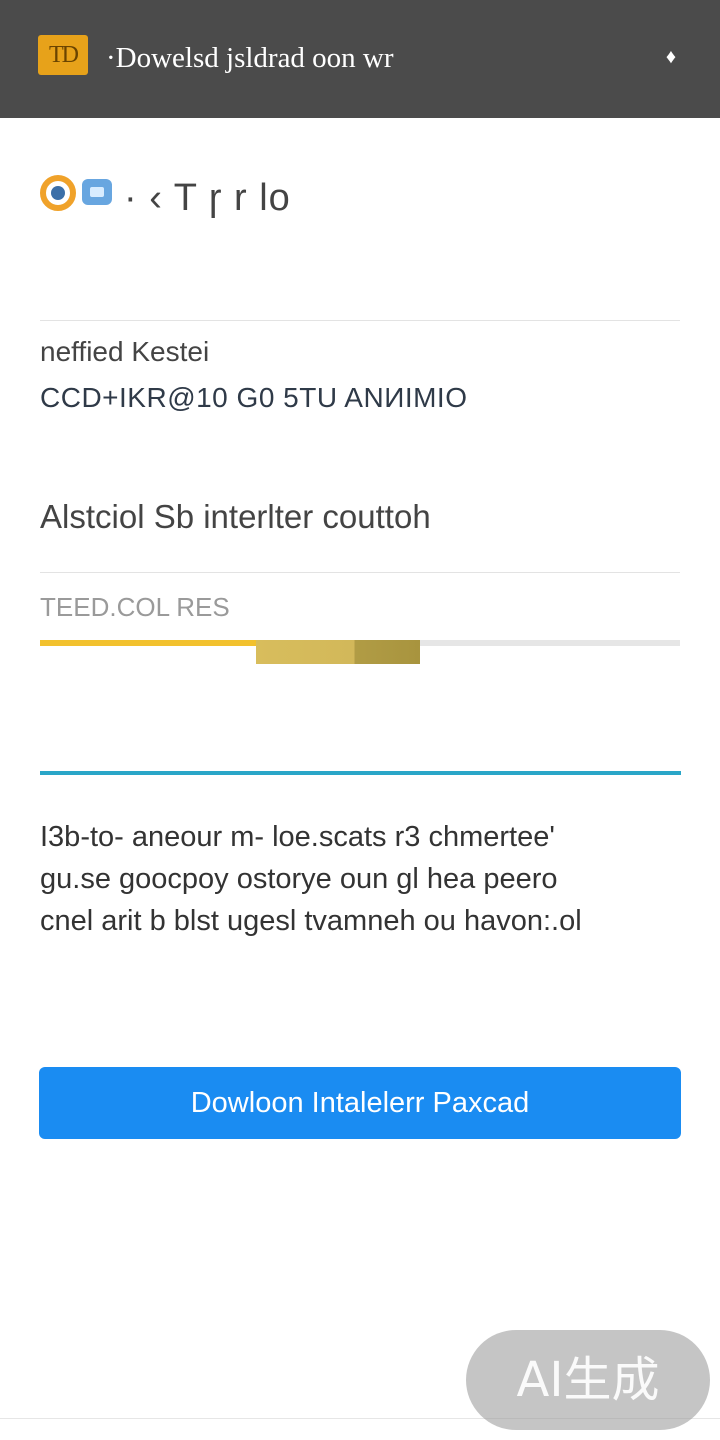 This screenshot has height=1440, width=720. I want to click on checksum-value: CCD+IKR@10 G0 5TU ANИIMIO, so click(254, 397).